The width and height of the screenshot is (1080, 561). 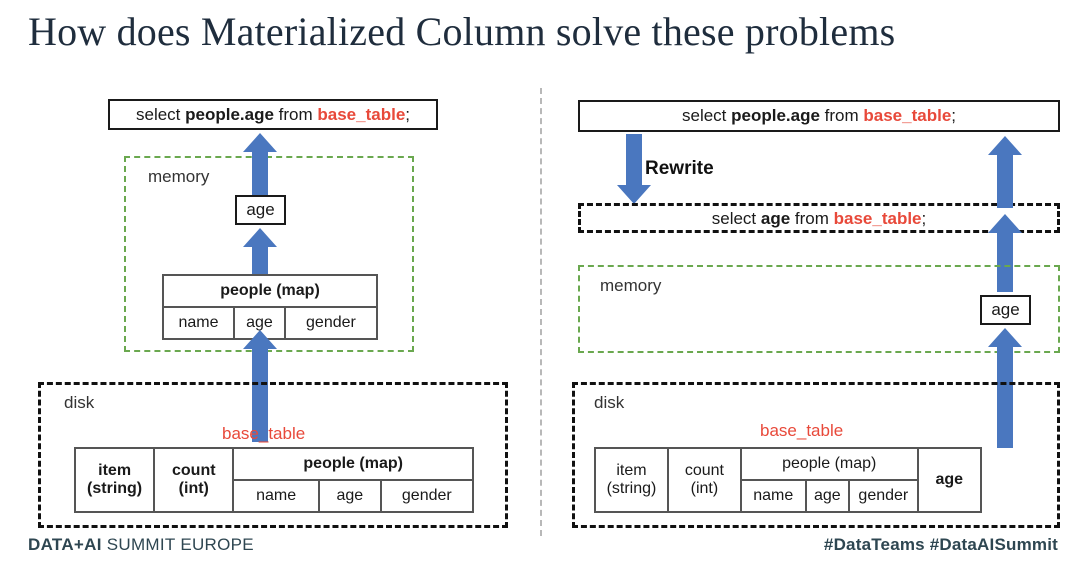 What do you see at coordinates (829, 465) in the screenshot?
I see `right-disk-map-header: people (map)` at bounding box center [829, 465].